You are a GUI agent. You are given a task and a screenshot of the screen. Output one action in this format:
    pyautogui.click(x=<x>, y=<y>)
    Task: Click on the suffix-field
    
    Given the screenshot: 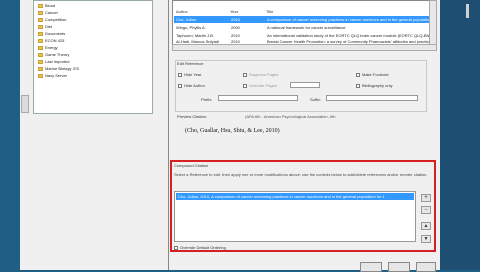 What is the action you would take?
    pyautogui.click(x=372, y=98)
    